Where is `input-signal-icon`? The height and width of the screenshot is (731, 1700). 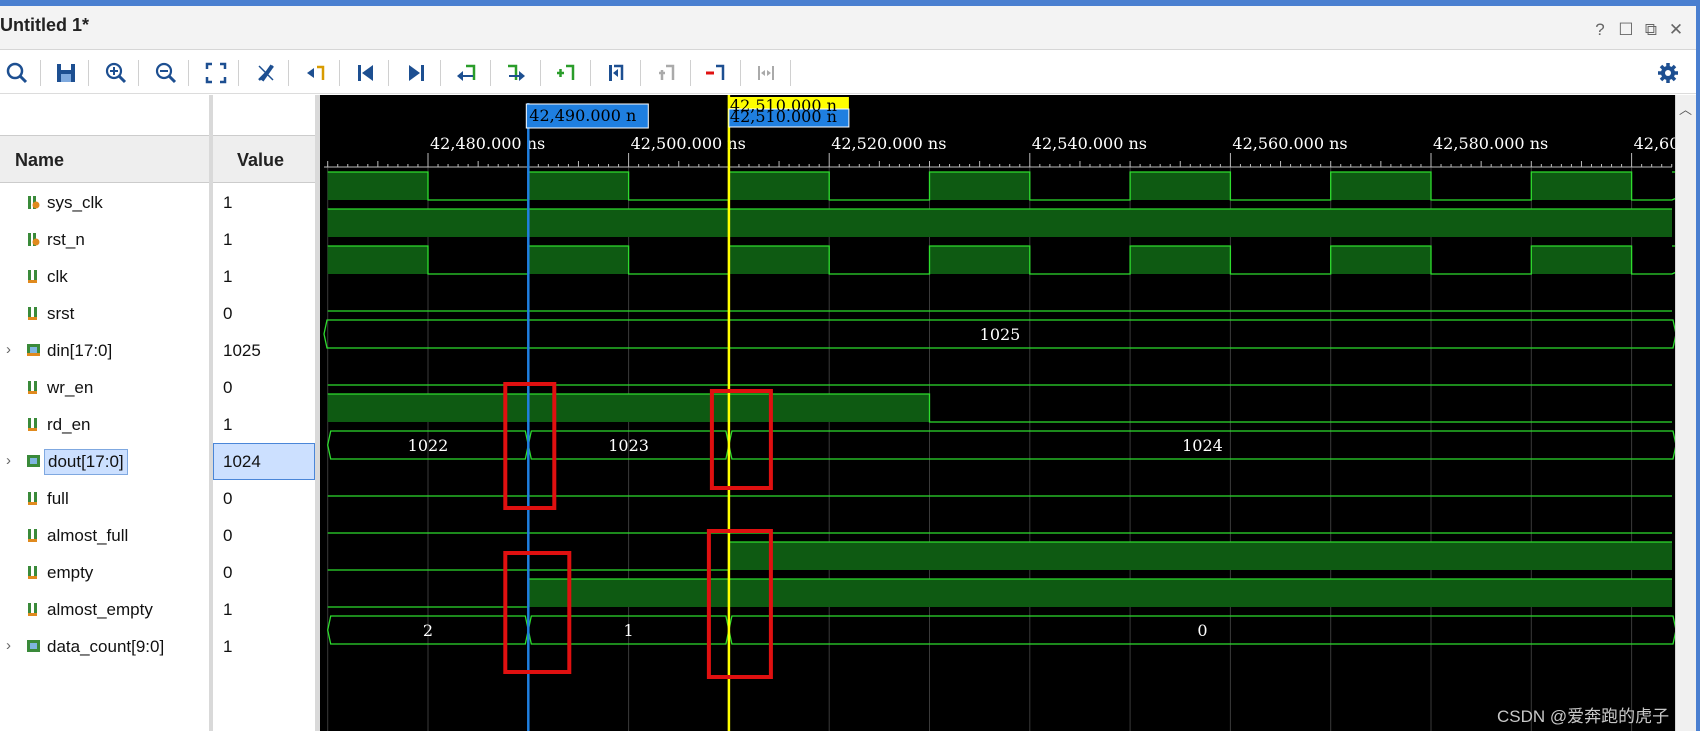
input-signal-icon is located at coordinates (33, 239).